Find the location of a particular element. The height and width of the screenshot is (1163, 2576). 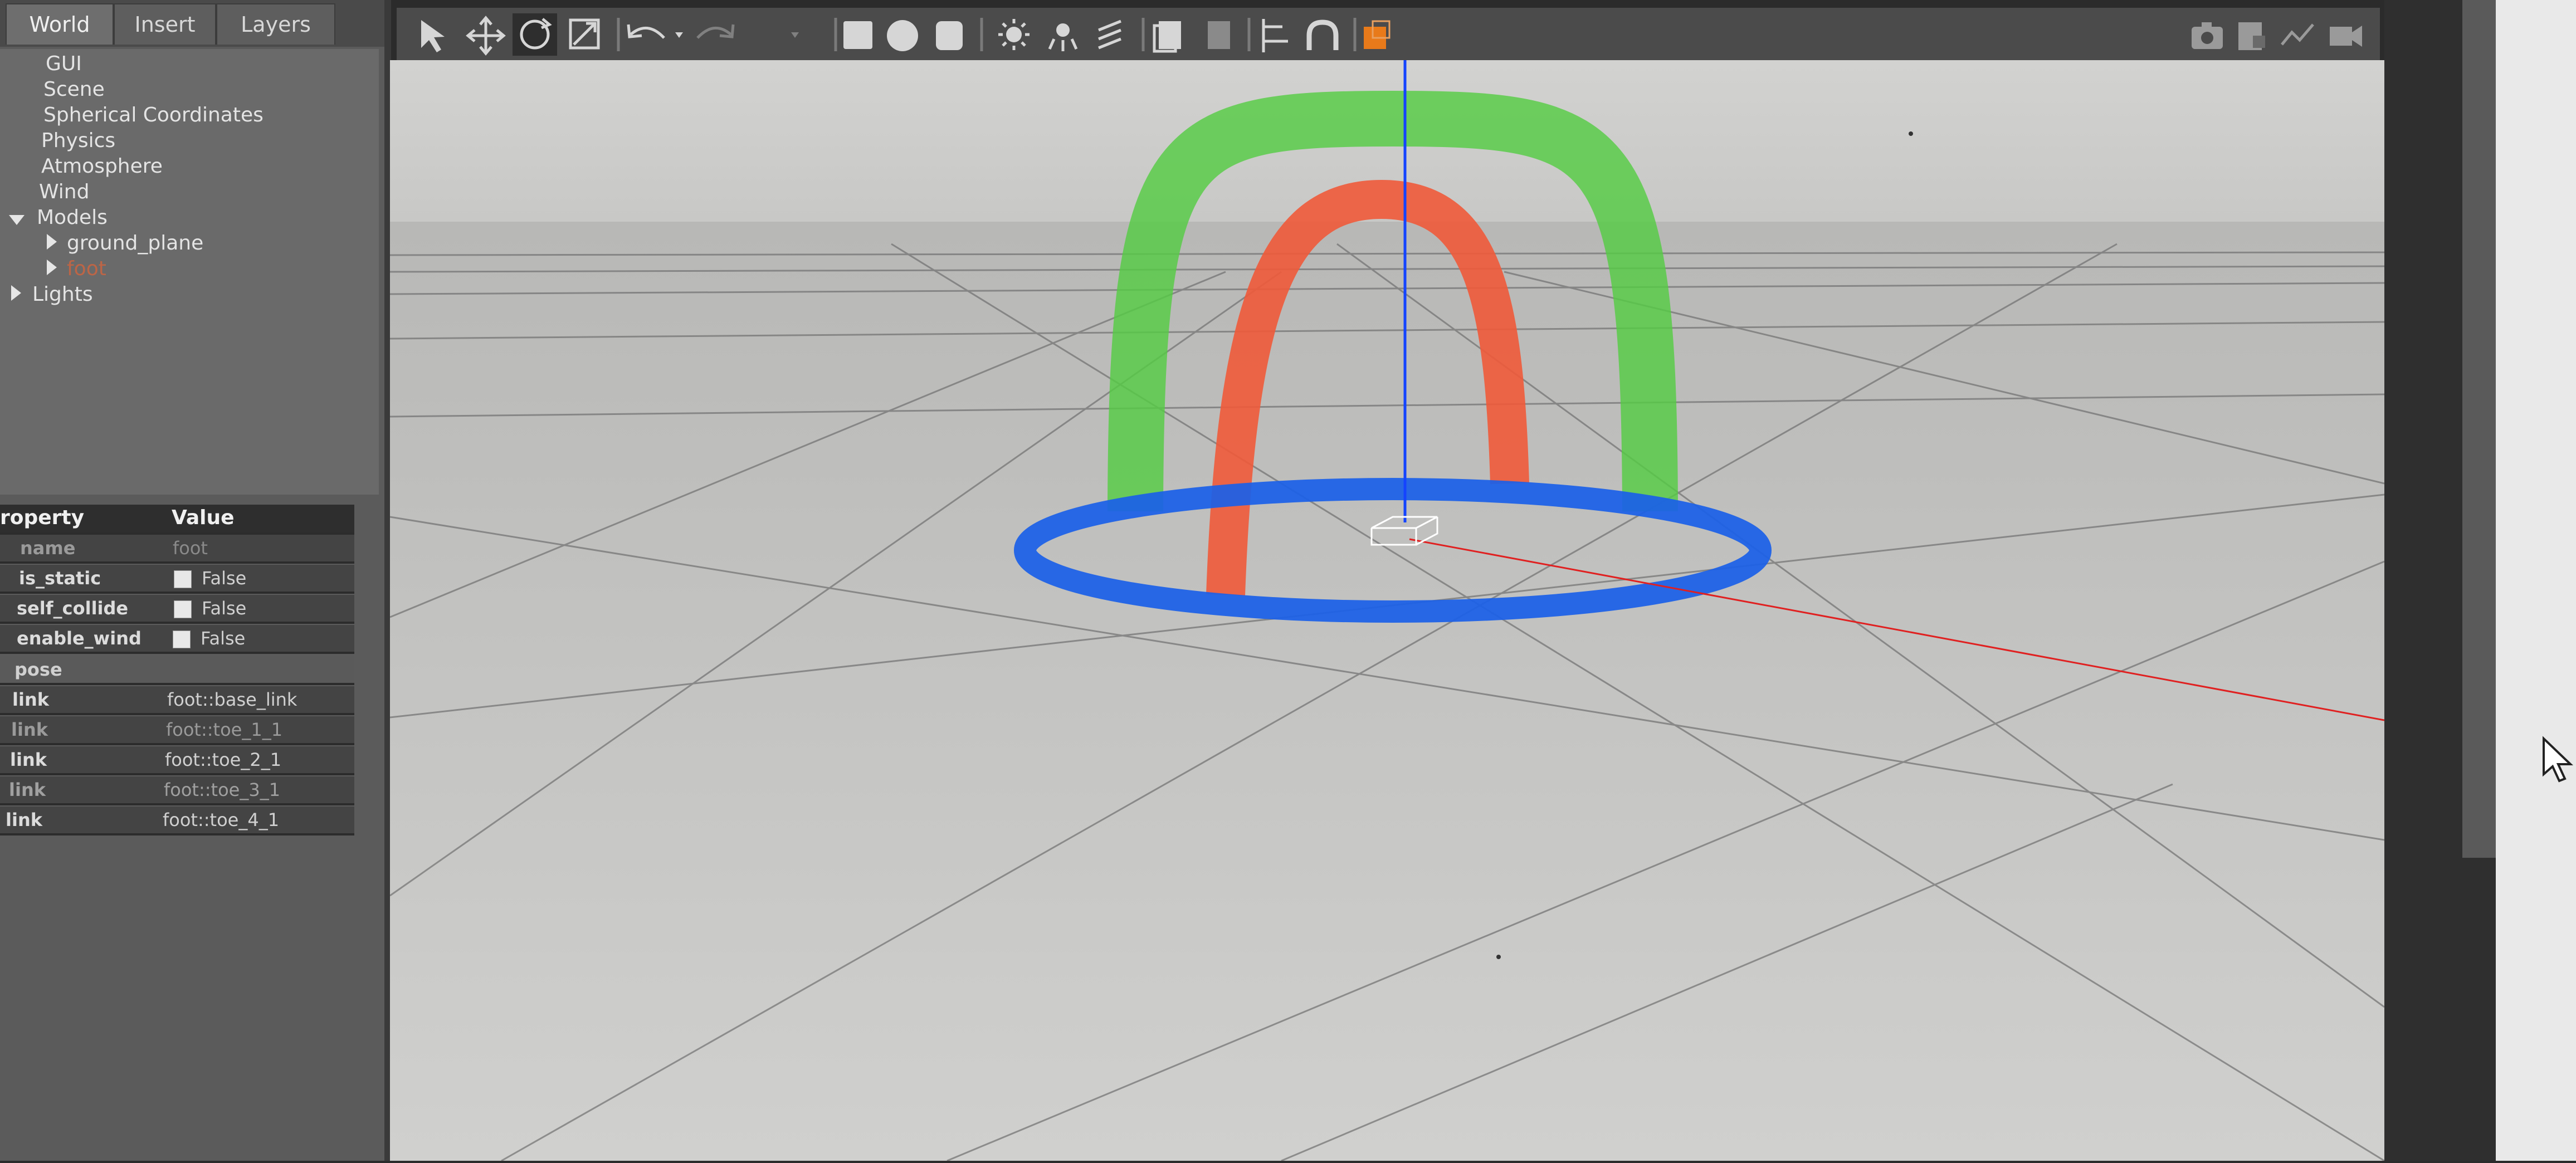

property-row-link: link foot::toe_2_1 is located at coordinates (177, 760).